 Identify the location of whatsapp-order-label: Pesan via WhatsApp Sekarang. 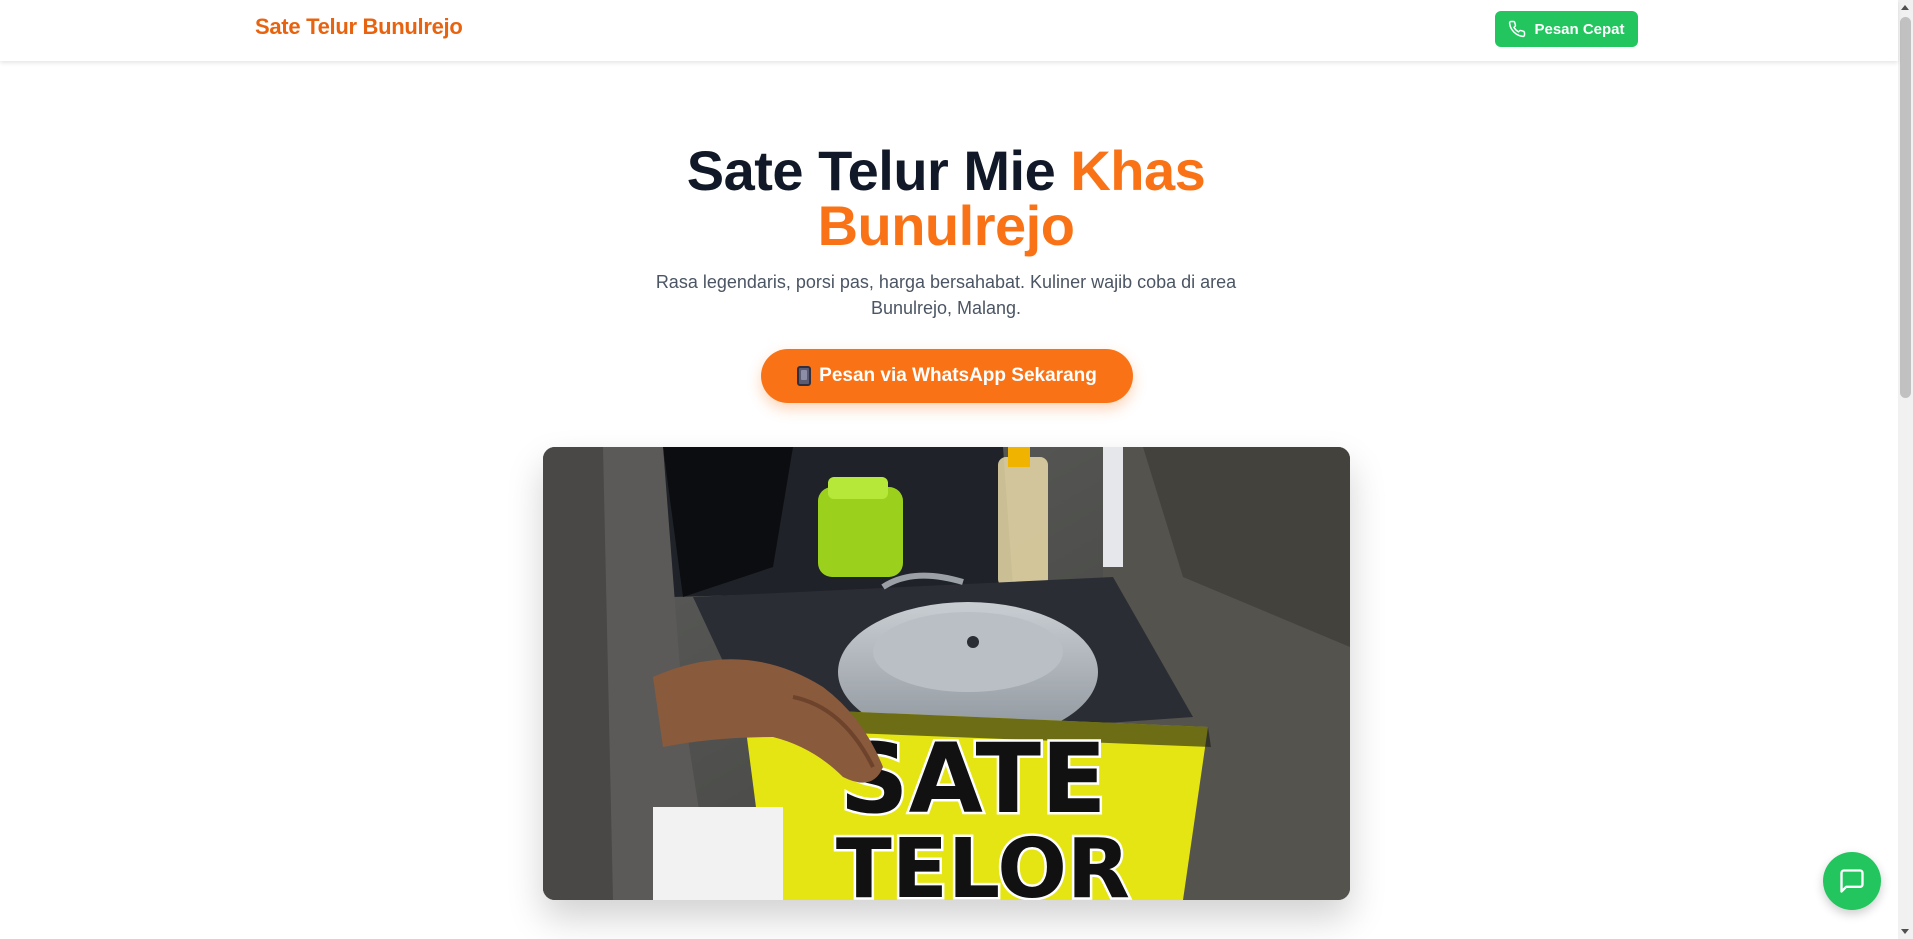
(958, 375).